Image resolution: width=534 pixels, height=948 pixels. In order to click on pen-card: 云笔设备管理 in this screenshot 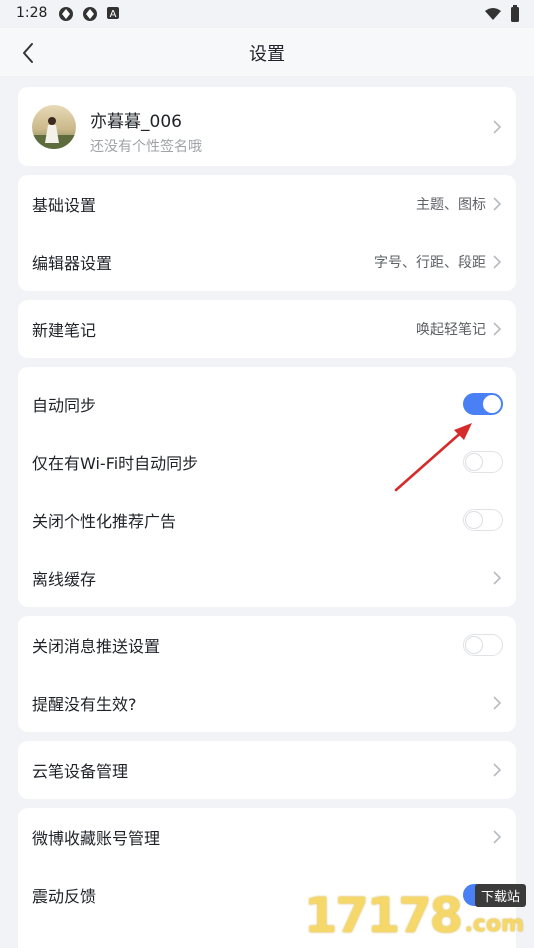, I will do `click(267, 770)`.